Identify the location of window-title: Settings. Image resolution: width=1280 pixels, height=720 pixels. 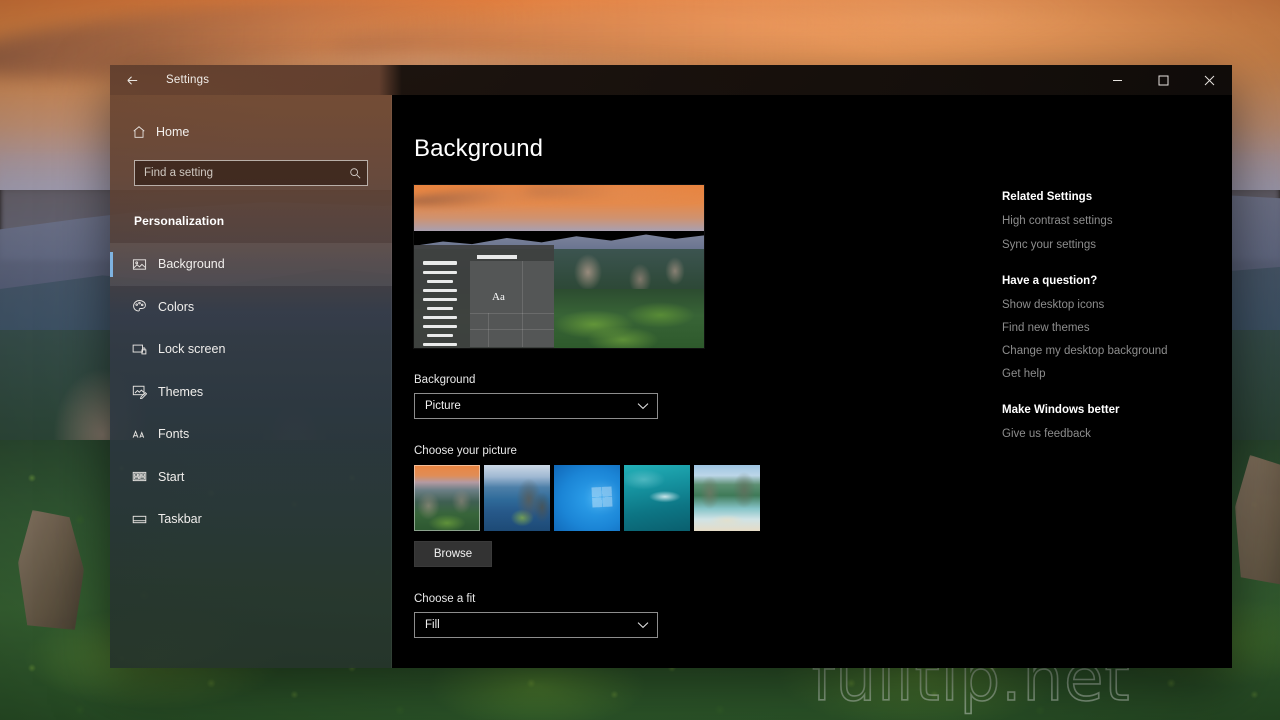
(188, 80).